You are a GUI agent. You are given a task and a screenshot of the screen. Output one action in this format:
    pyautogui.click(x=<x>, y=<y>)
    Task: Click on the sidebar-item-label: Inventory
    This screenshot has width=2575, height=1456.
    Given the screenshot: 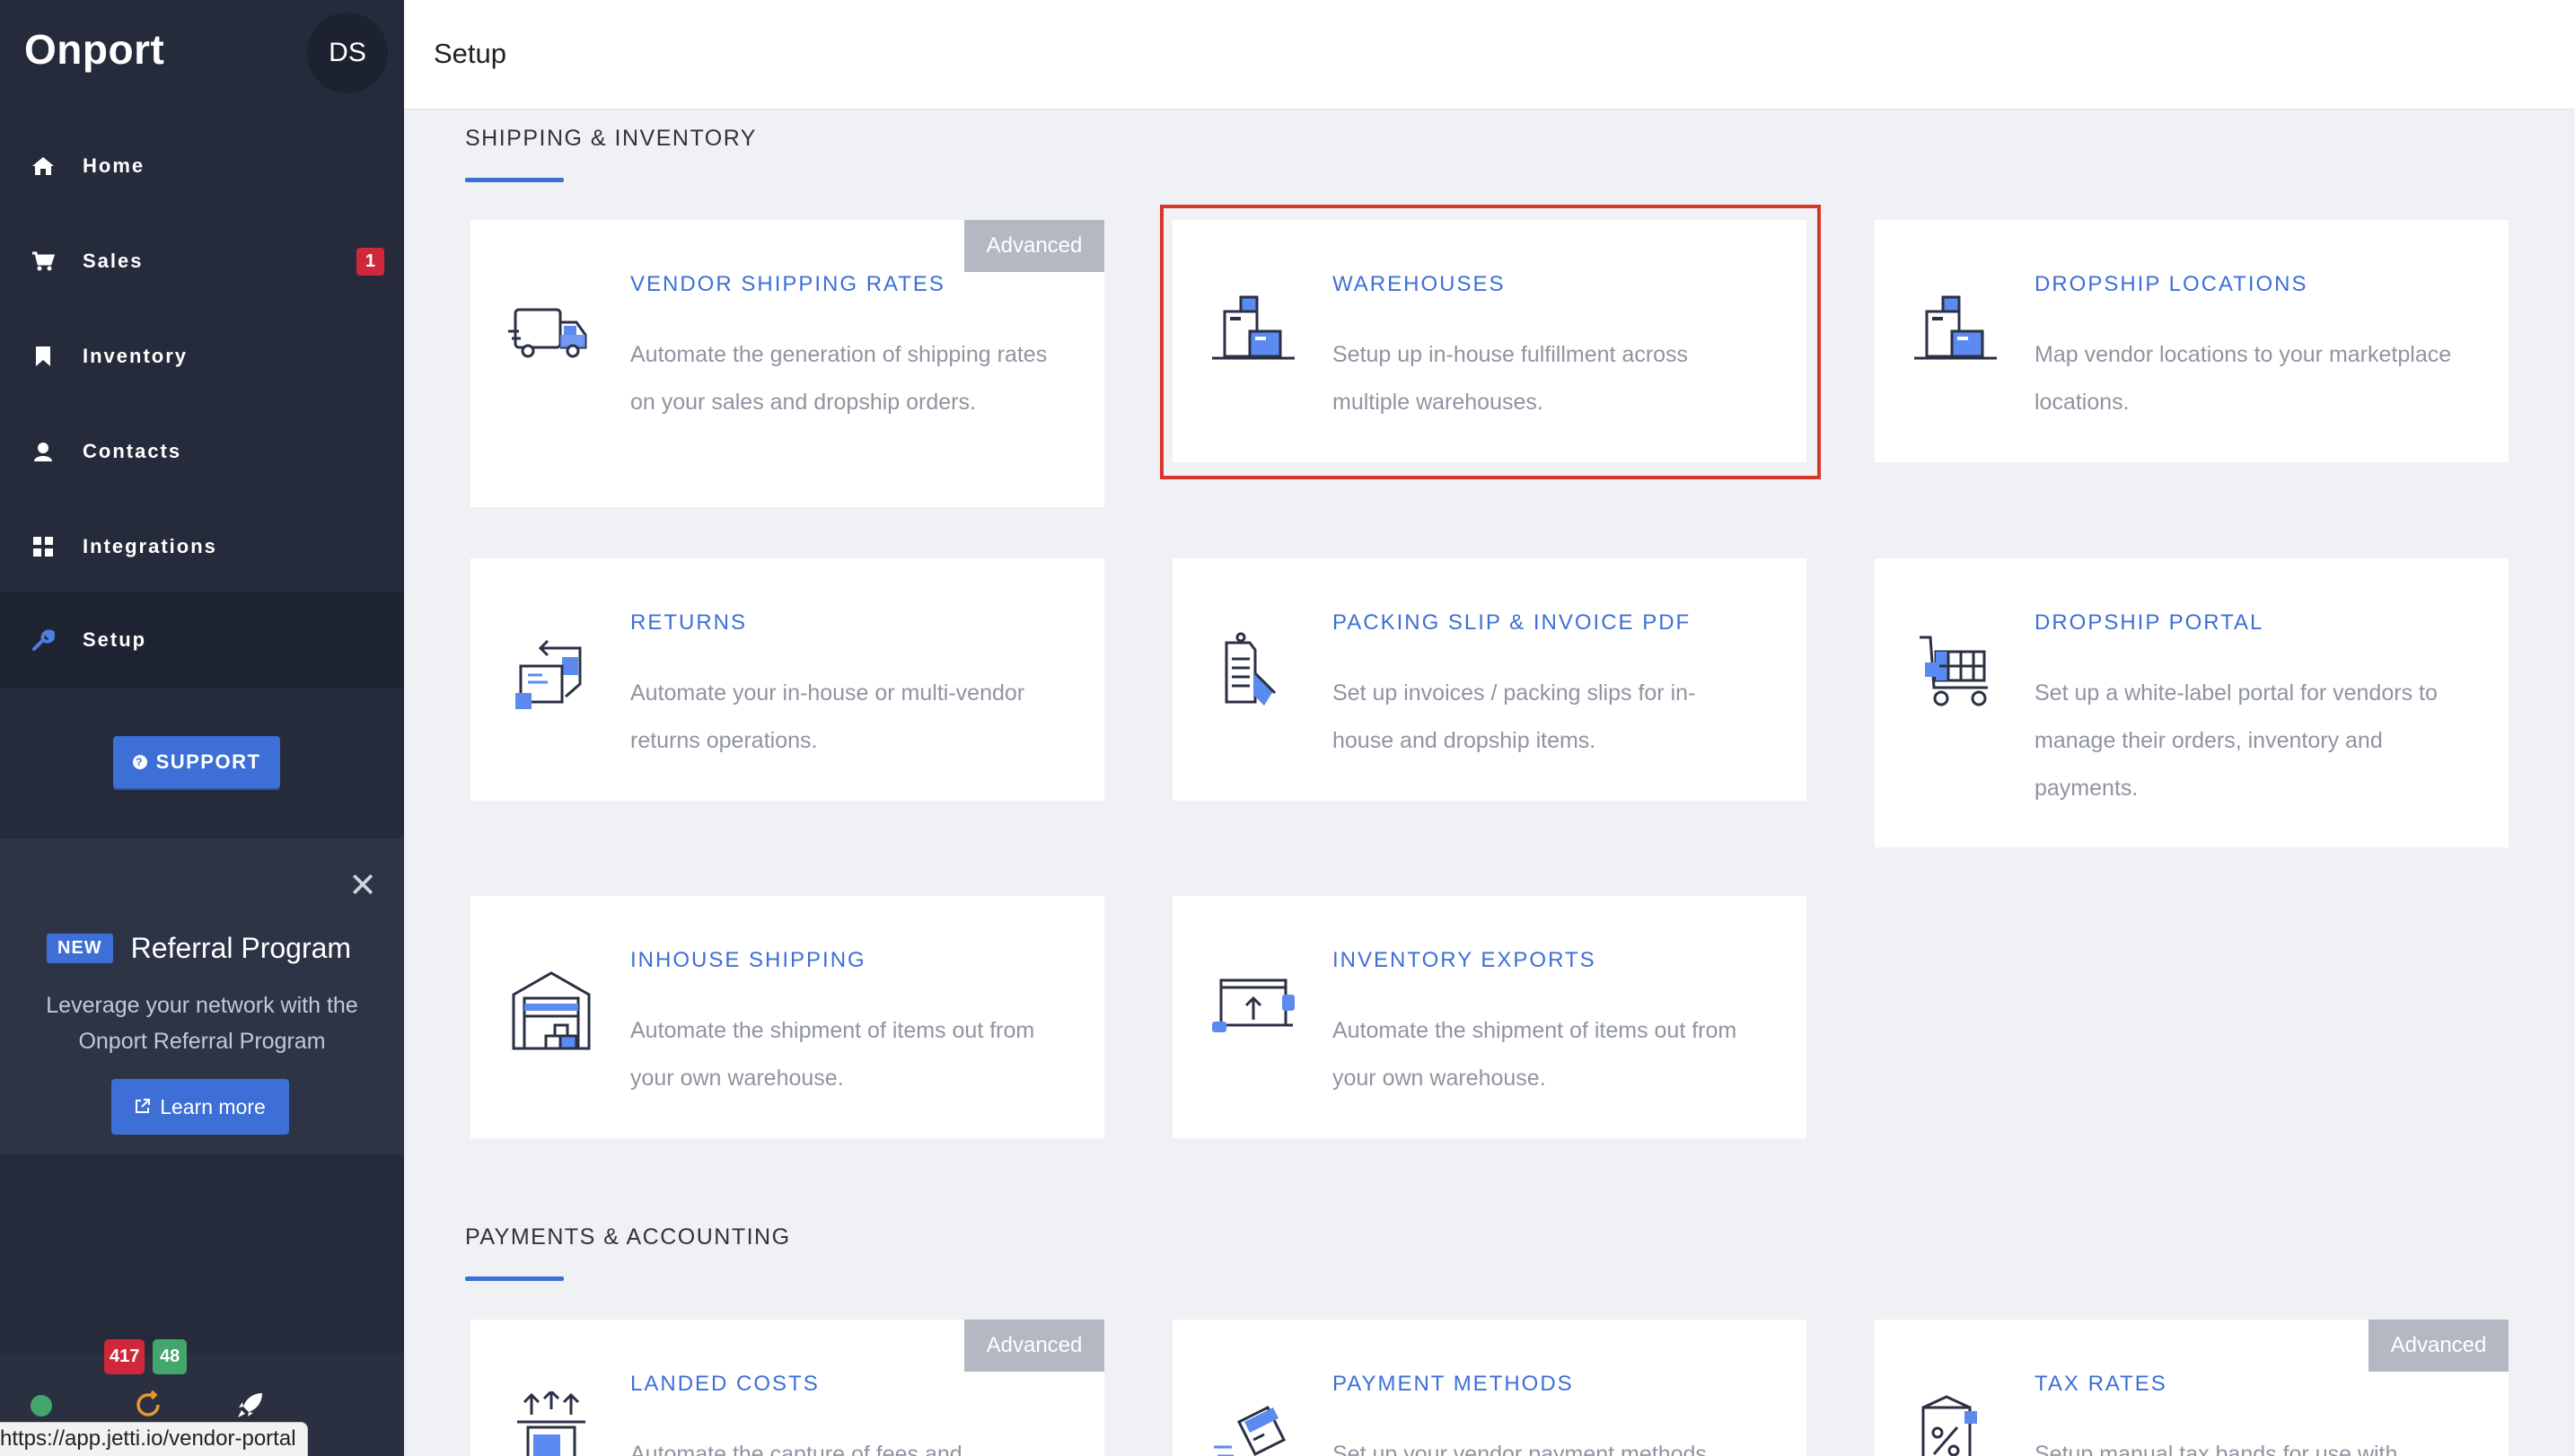 What is the action you would take?
    pyautogui.click(x=136, y=356)
    